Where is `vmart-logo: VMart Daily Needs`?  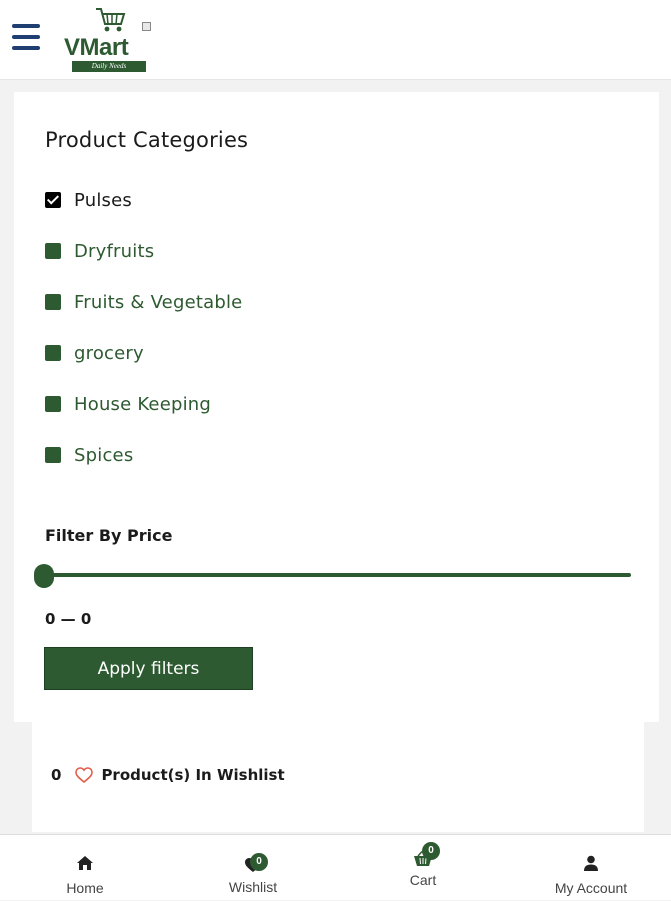
vmart-logo: VMart Daily Needs is located at coordinates (112, 39).